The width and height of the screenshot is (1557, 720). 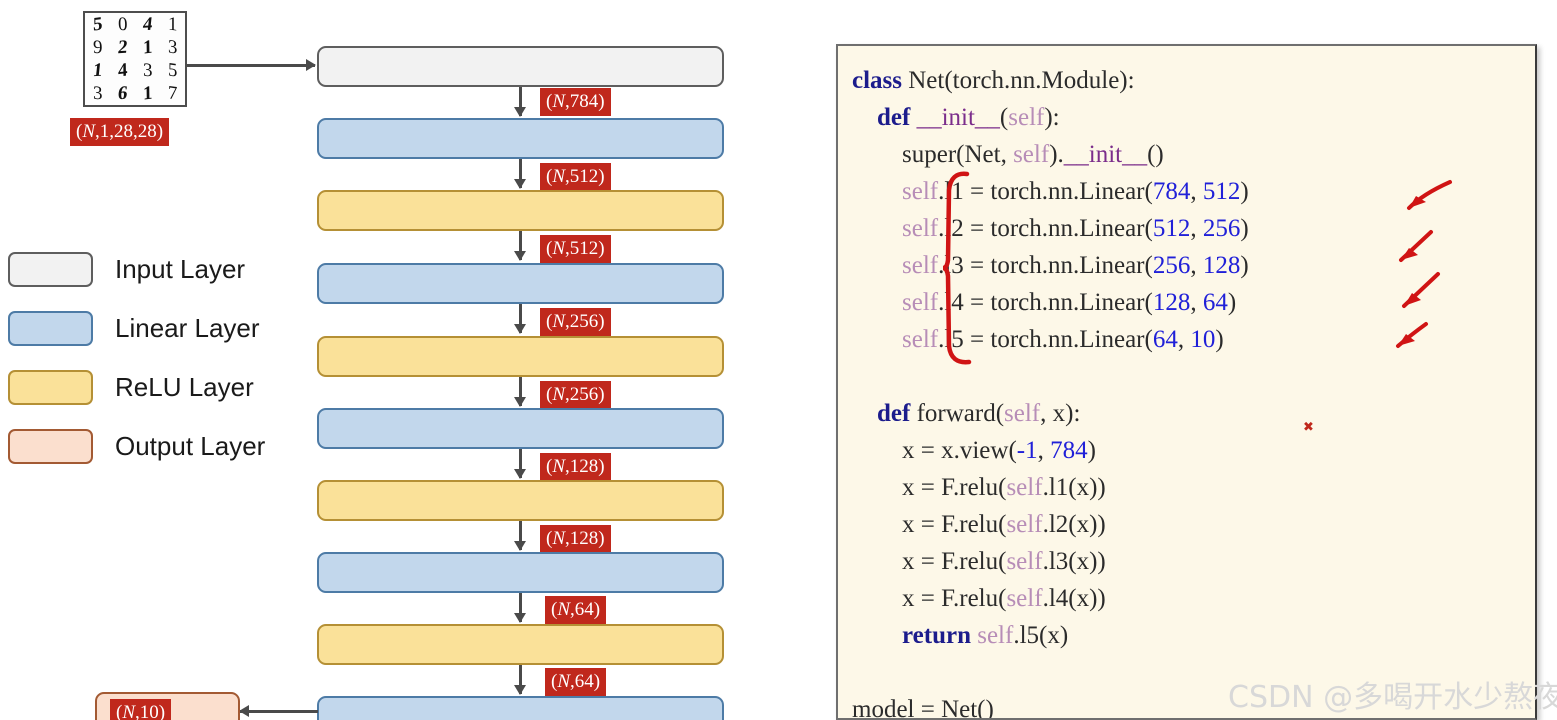 What do you see at coordinates (1308, 426) in the screenshot?
I see `text-cursor-mark: ✖` at bounding box center [1308, 426].